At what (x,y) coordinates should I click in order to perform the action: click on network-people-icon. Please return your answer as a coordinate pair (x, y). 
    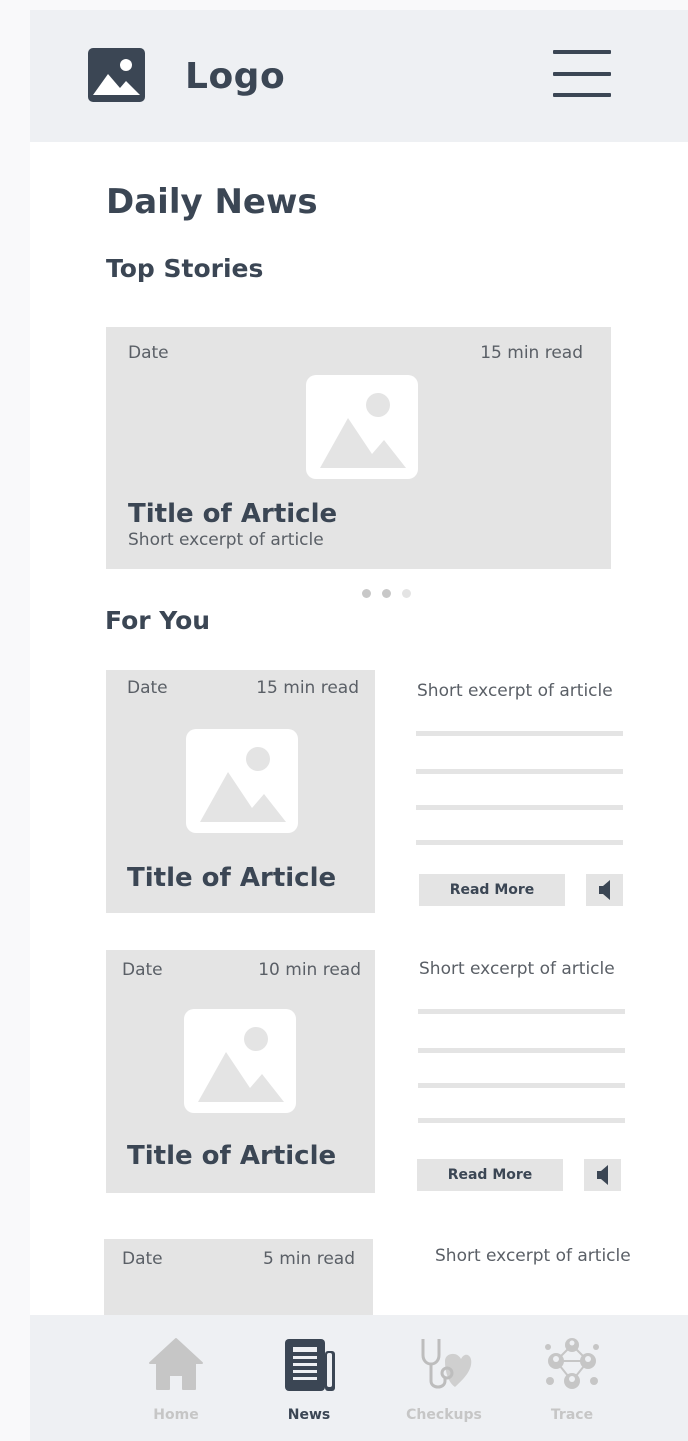
    Looking at the image, I should click on (572, 1363).